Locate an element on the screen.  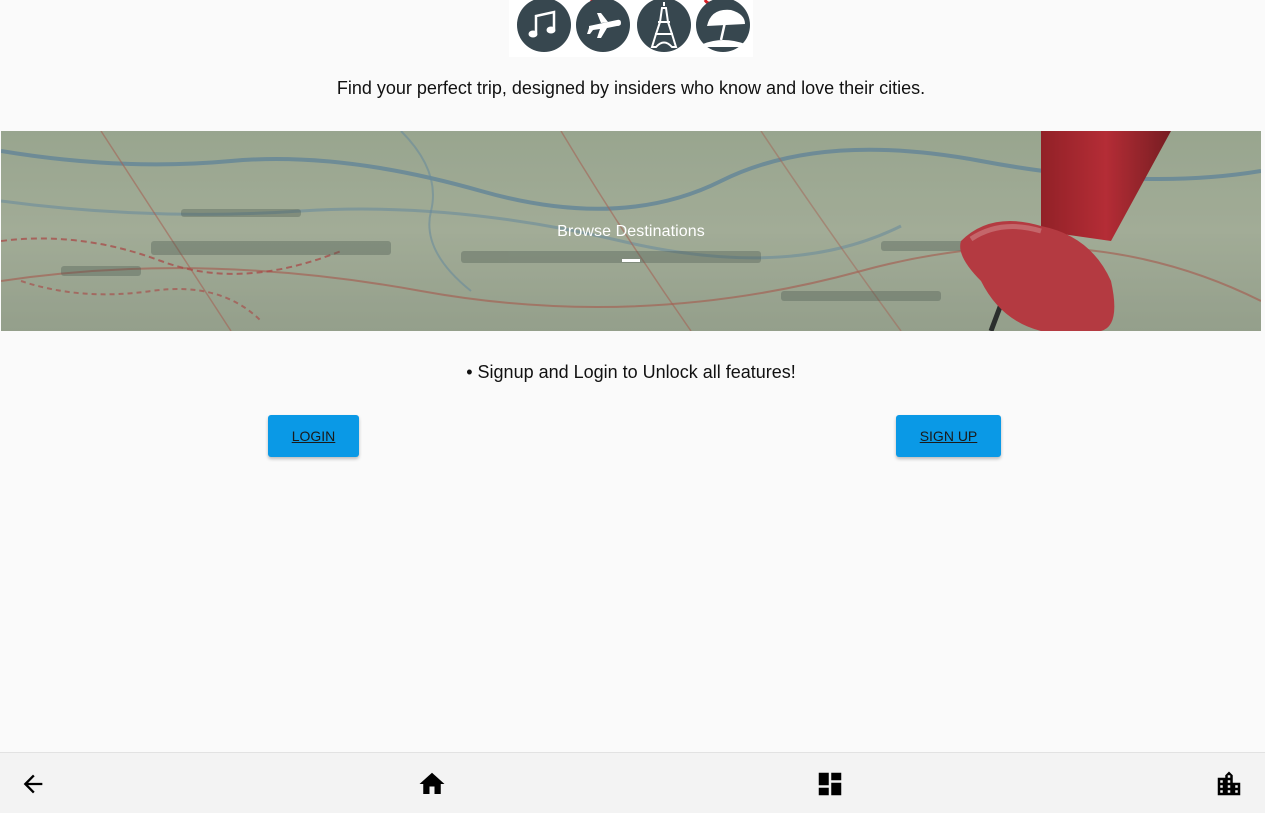
eiffel-tower-icon is located at coordinates (664, 26).